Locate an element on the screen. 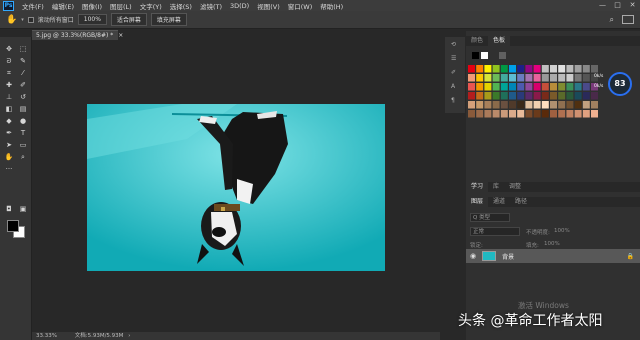 This screenshot has height=340, width=640. layer-kind-filter: Q 类型 is located at coordinates (490, 217).